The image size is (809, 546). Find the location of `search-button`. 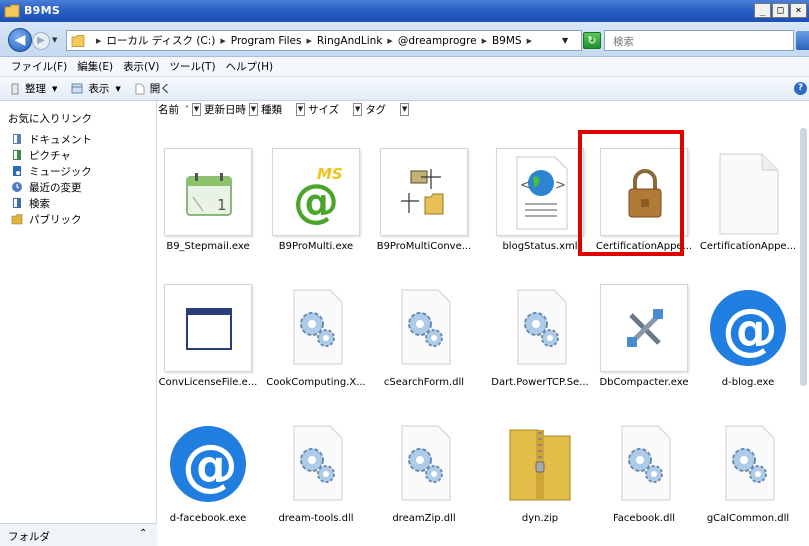

search-button is located at coordinates (802, 40).